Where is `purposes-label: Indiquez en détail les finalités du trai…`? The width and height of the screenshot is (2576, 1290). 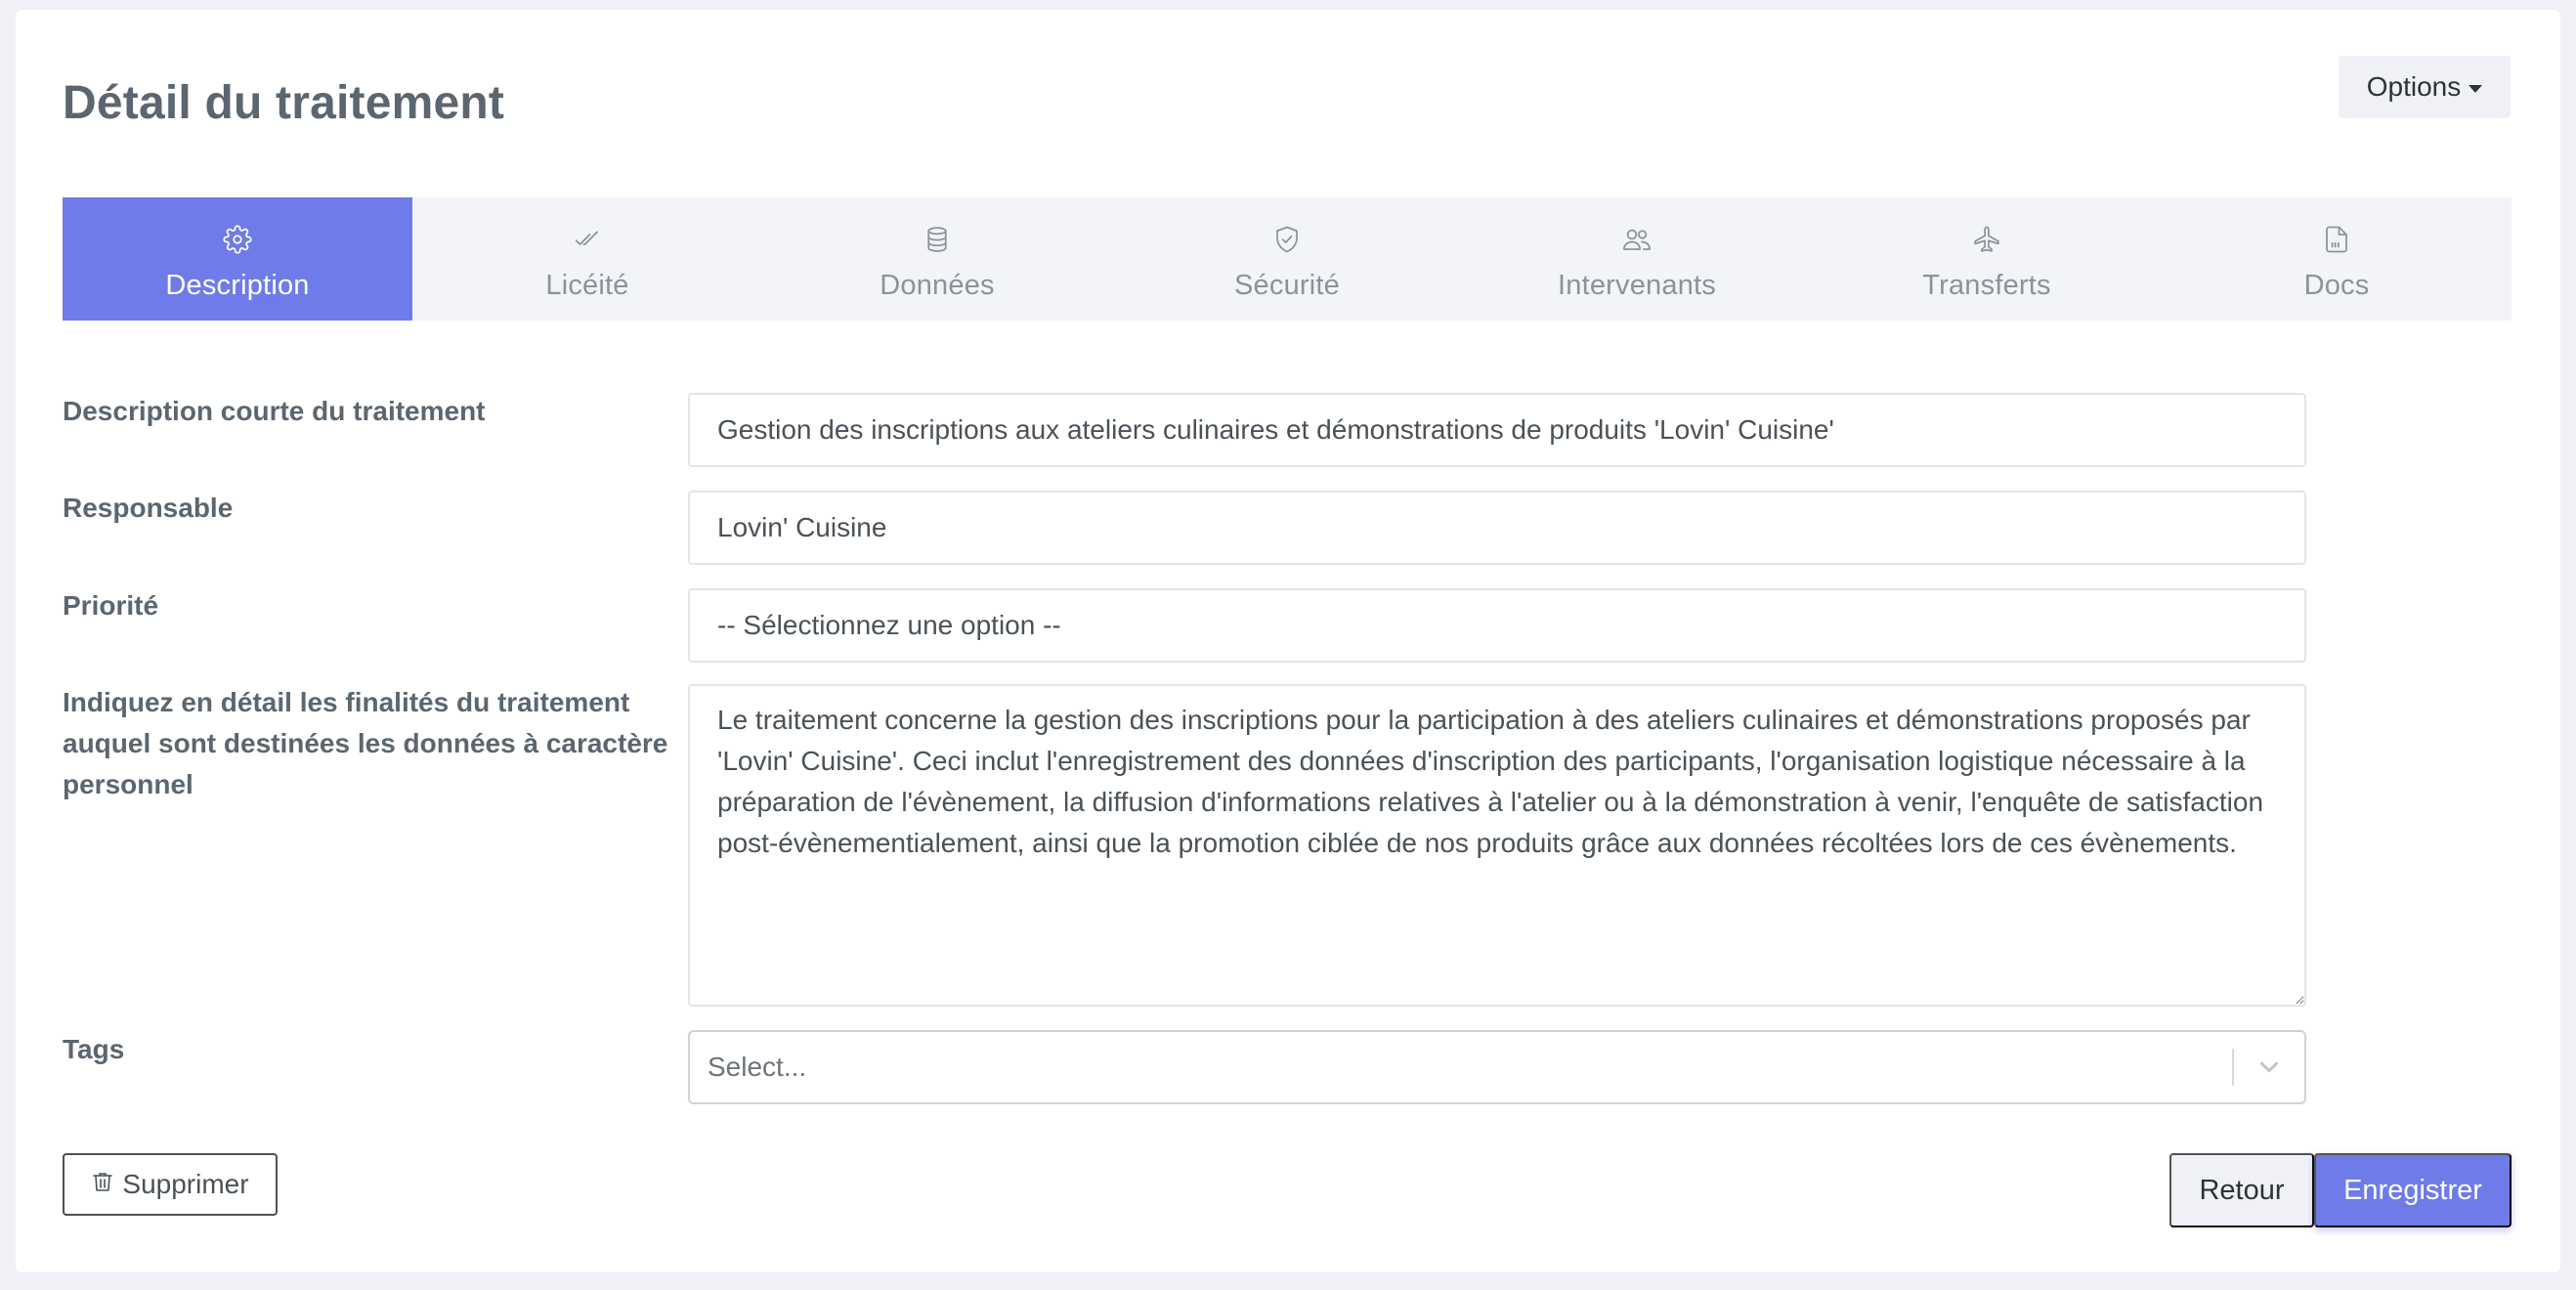
purposes-label: Indiquez en détail les finalités du trai… is located at coordinates (365, 743).